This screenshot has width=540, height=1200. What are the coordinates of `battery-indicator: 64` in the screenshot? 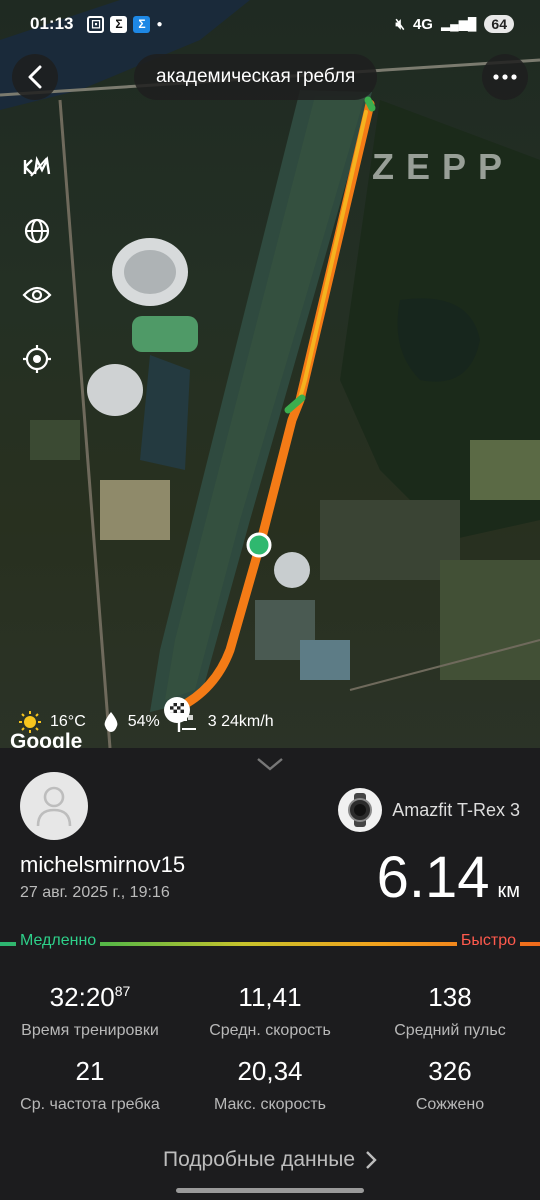 It's located at (499, 24).